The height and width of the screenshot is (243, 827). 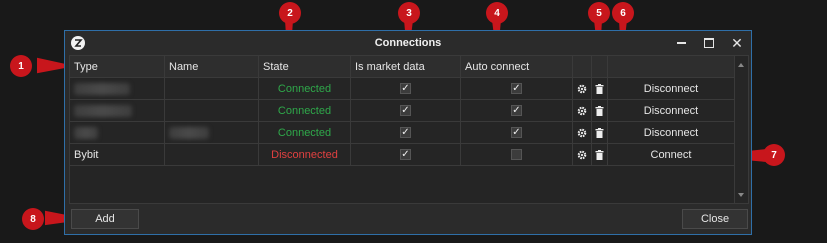 I want to click on column-header-name: Name, so click(x=212, y=67).